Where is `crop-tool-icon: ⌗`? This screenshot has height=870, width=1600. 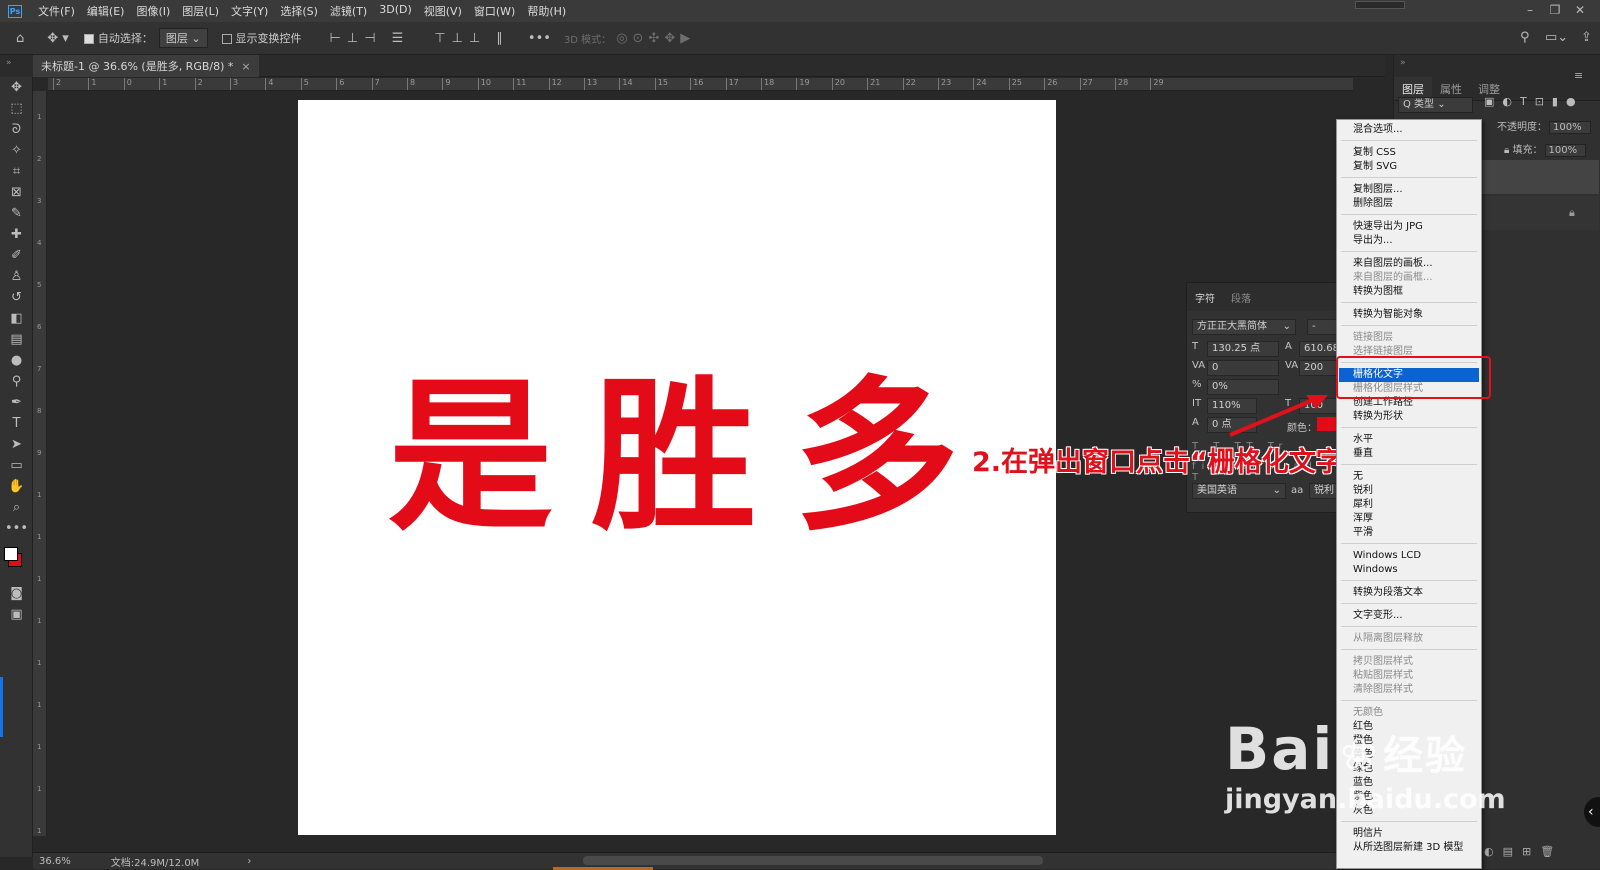 crop-tool-icon: ⌗ is located at coordinates (16, 171).